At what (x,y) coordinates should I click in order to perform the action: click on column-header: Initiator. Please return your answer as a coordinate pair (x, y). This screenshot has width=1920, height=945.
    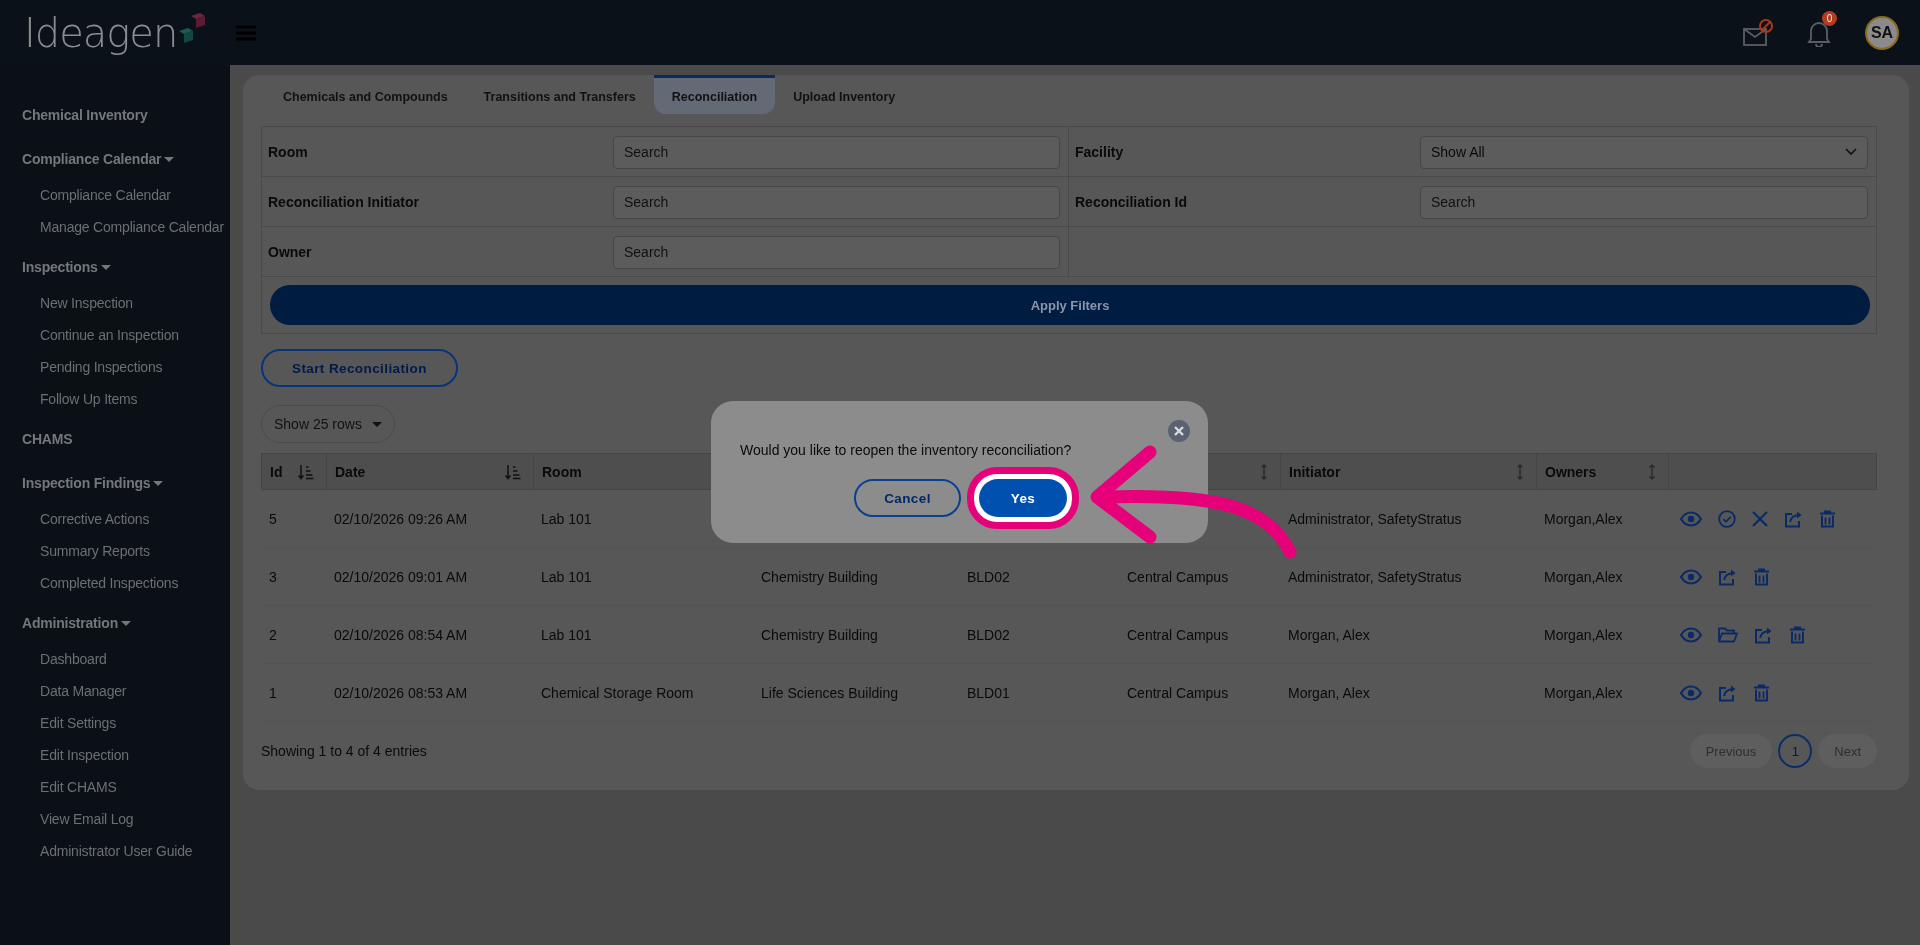
    Looking at the image, I should click on (1315, 471).